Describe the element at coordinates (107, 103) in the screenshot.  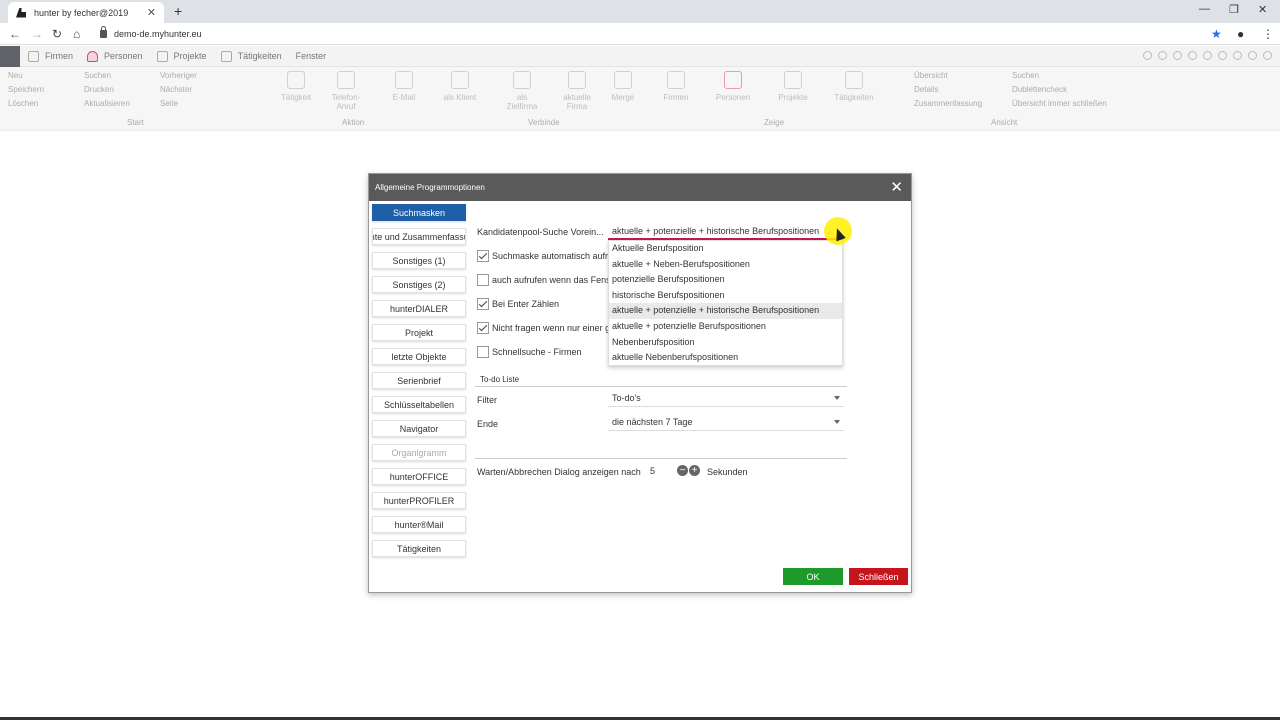
I see `ribbon-aktualisieren: Aktualisieren` at that location.